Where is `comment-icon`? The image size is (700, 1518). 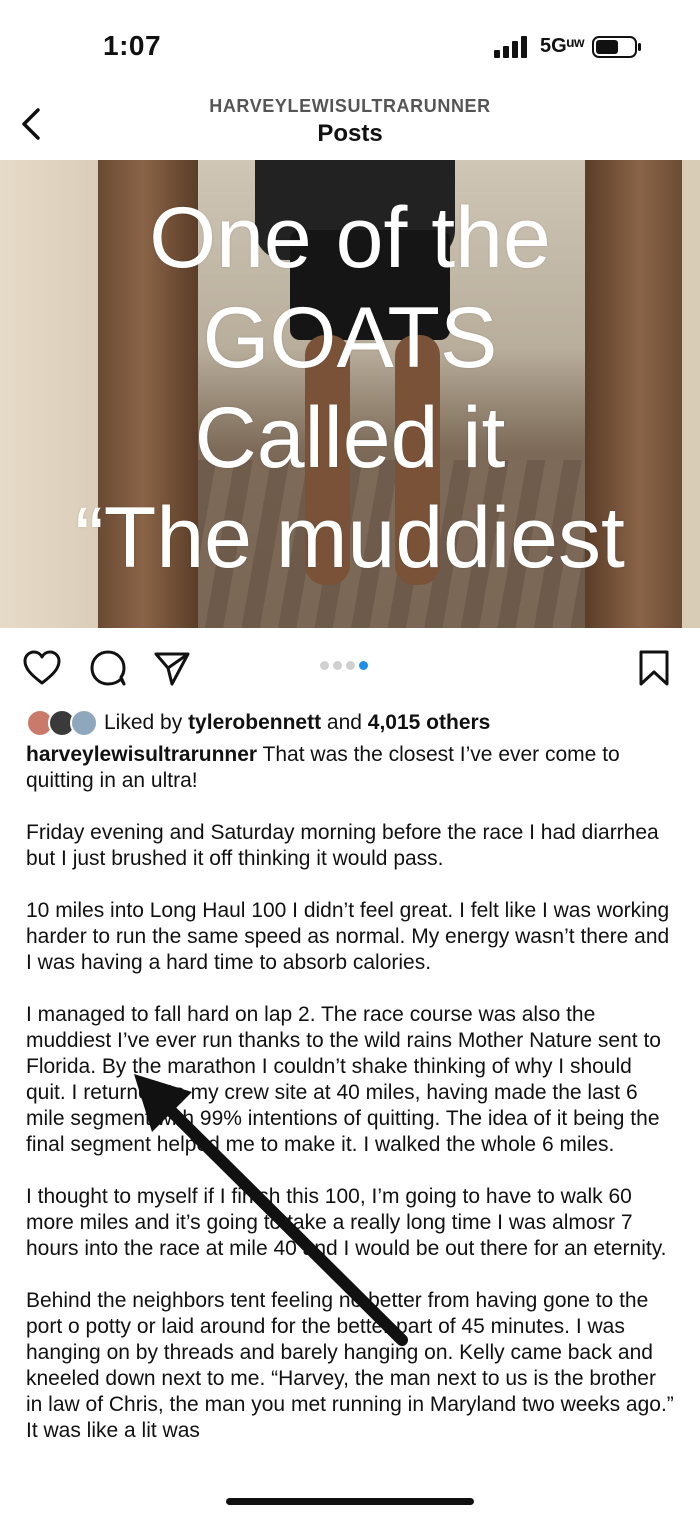 comment-icon is located at coordinates (108, 668).